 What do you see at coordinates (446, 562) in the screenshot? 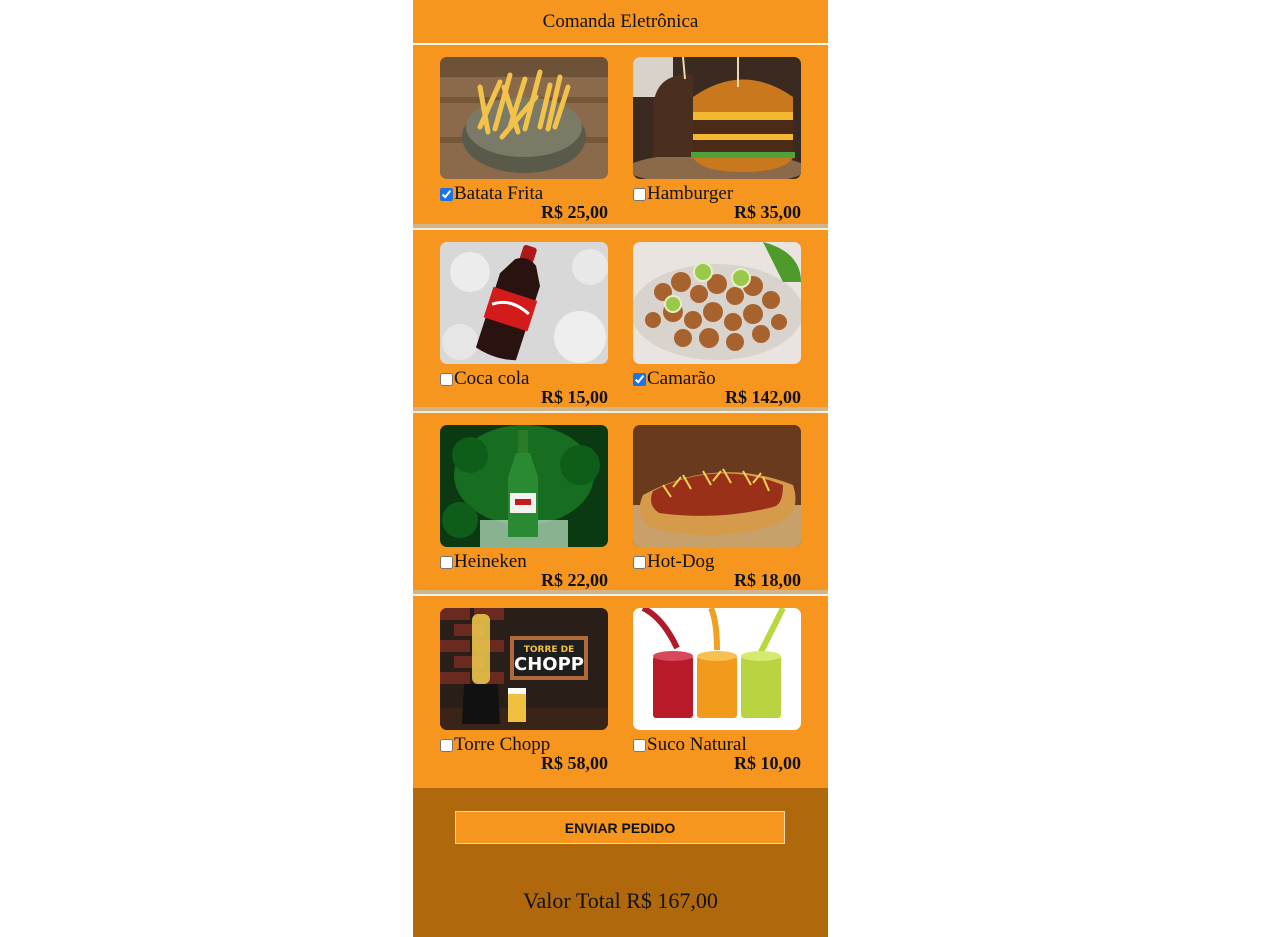
I see `item-checkbox-heineken` at bounding box center [446, 562].